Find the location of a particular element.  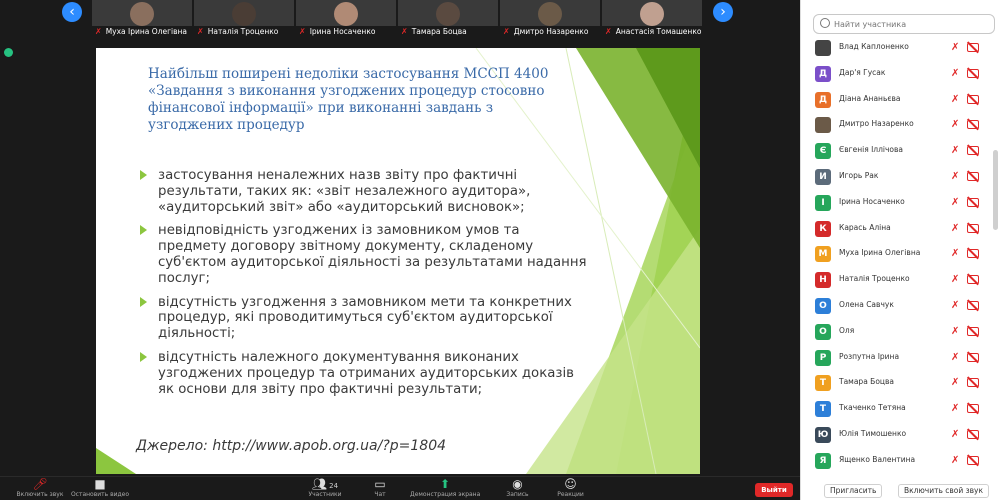

slide-source: Джерело: http://www.apob.org.ua/?p=1804 is located at coordinates (291, 446).